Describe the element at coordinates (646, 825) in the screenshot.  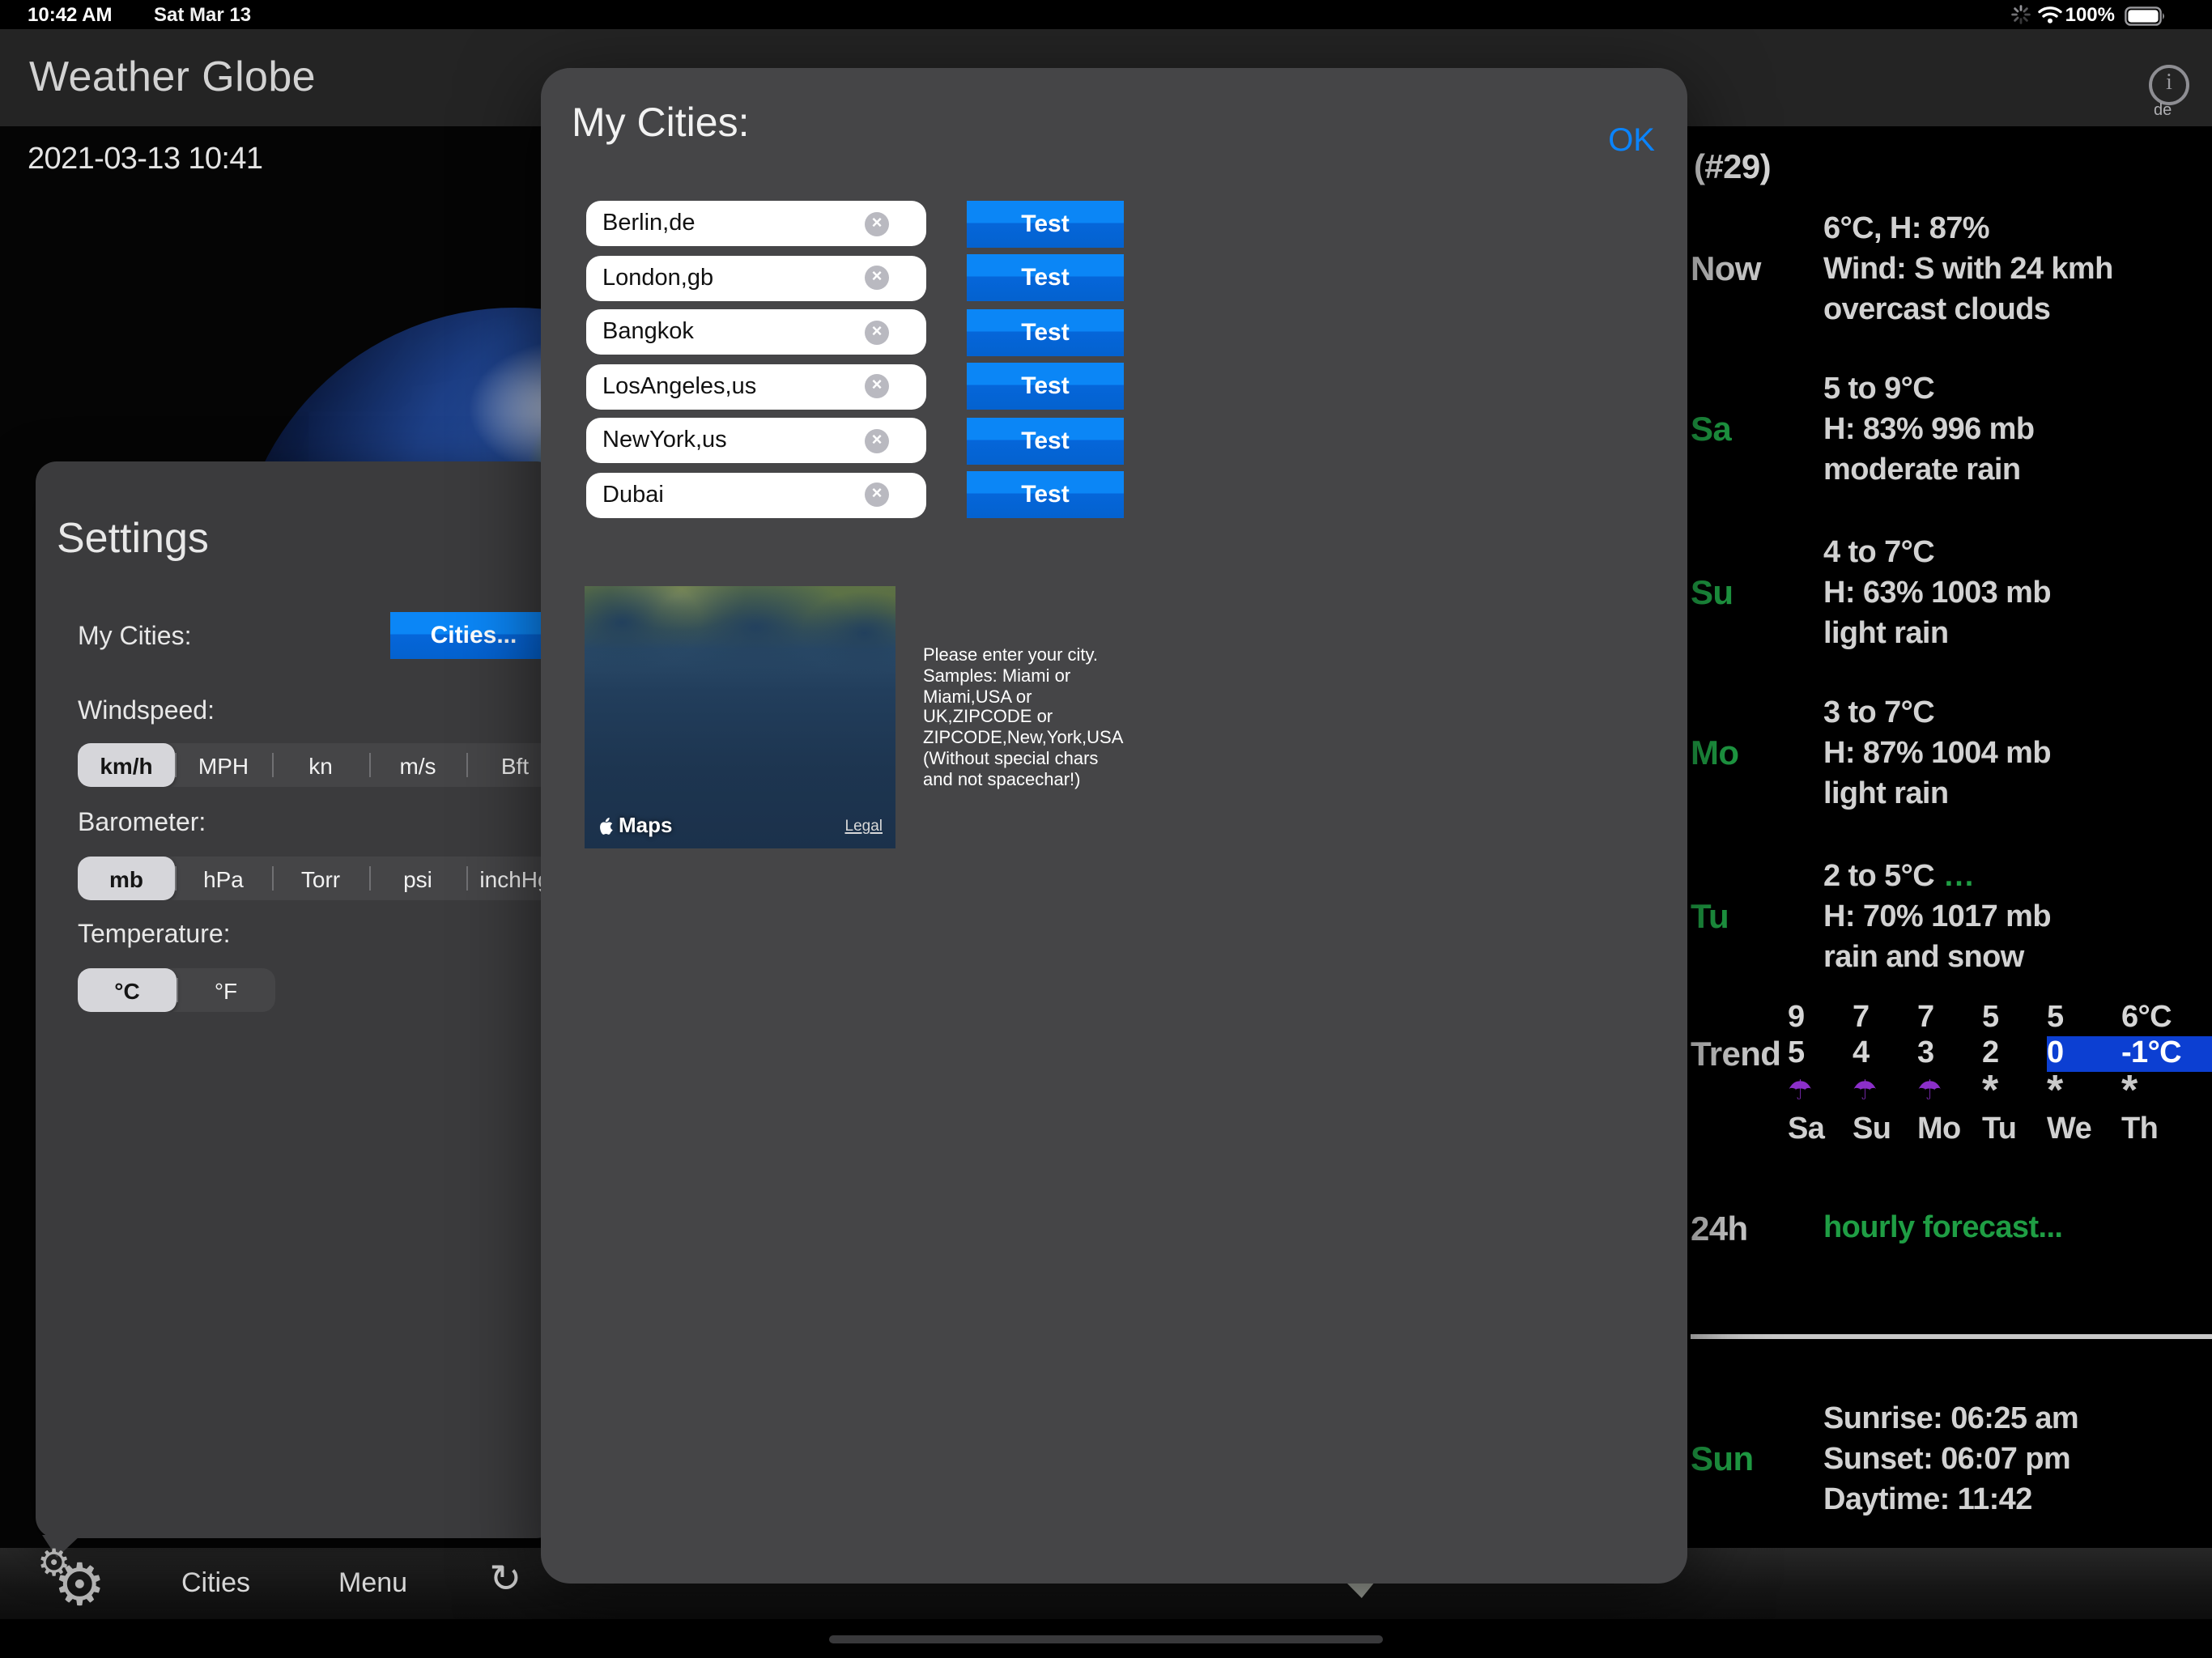
I see `maps-label-text: Maps` at that location.